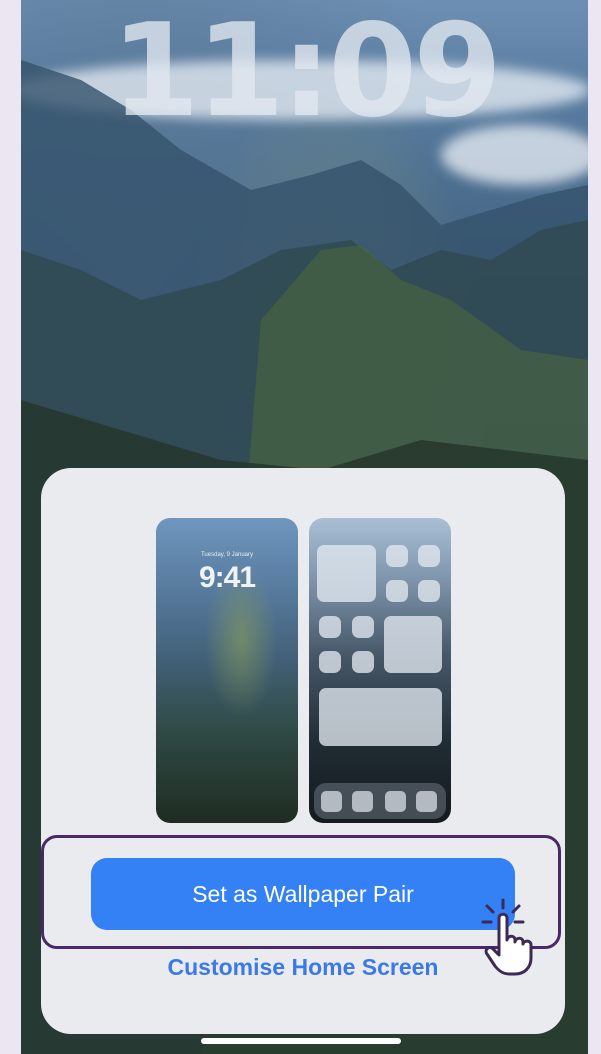 The image size is (601, 1054). I want to click on home-indicator, so click(301, 1041).